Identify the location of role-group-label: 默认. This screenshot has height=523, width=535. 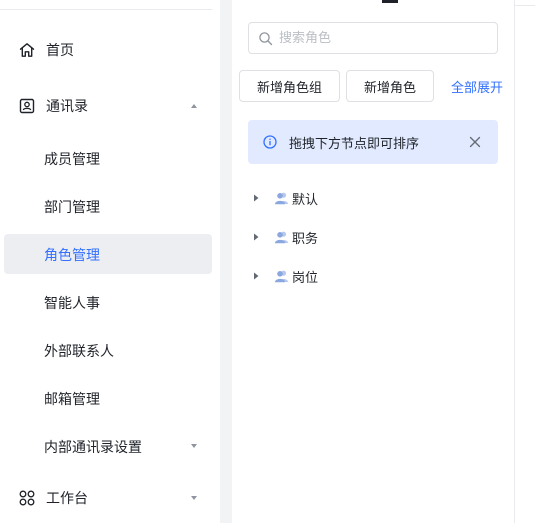
(305, 200).